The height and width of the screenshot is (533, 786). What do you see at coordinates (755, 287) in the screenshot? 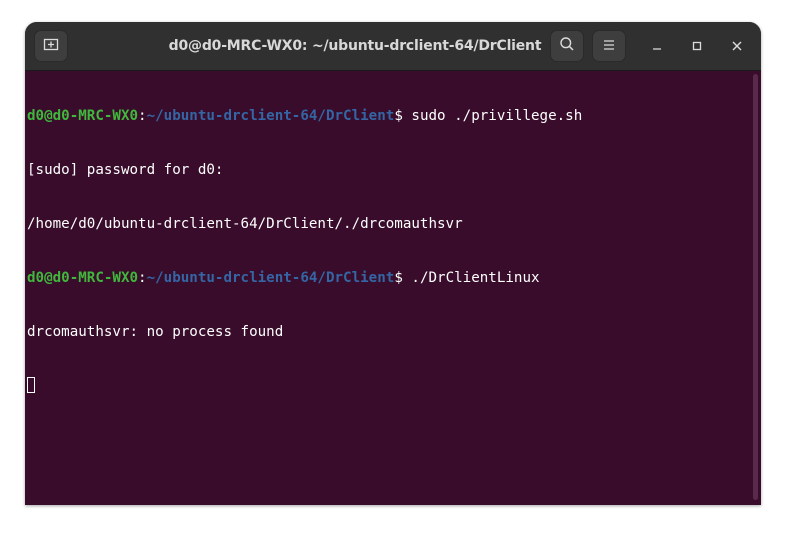
I see `scrollbar` at bounding box center [755, 287].